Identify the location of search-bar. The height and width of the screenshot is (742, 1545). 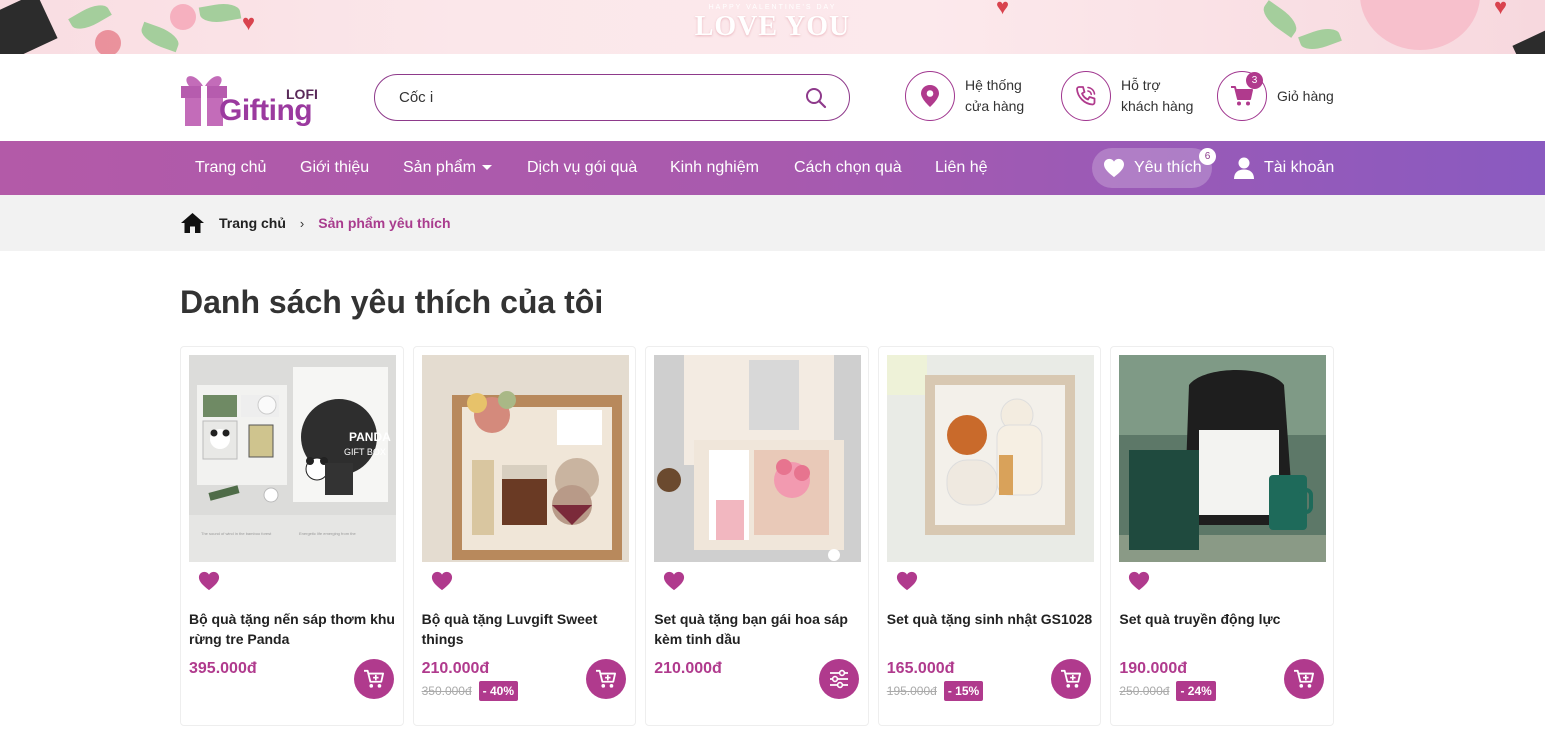
(612, 97).